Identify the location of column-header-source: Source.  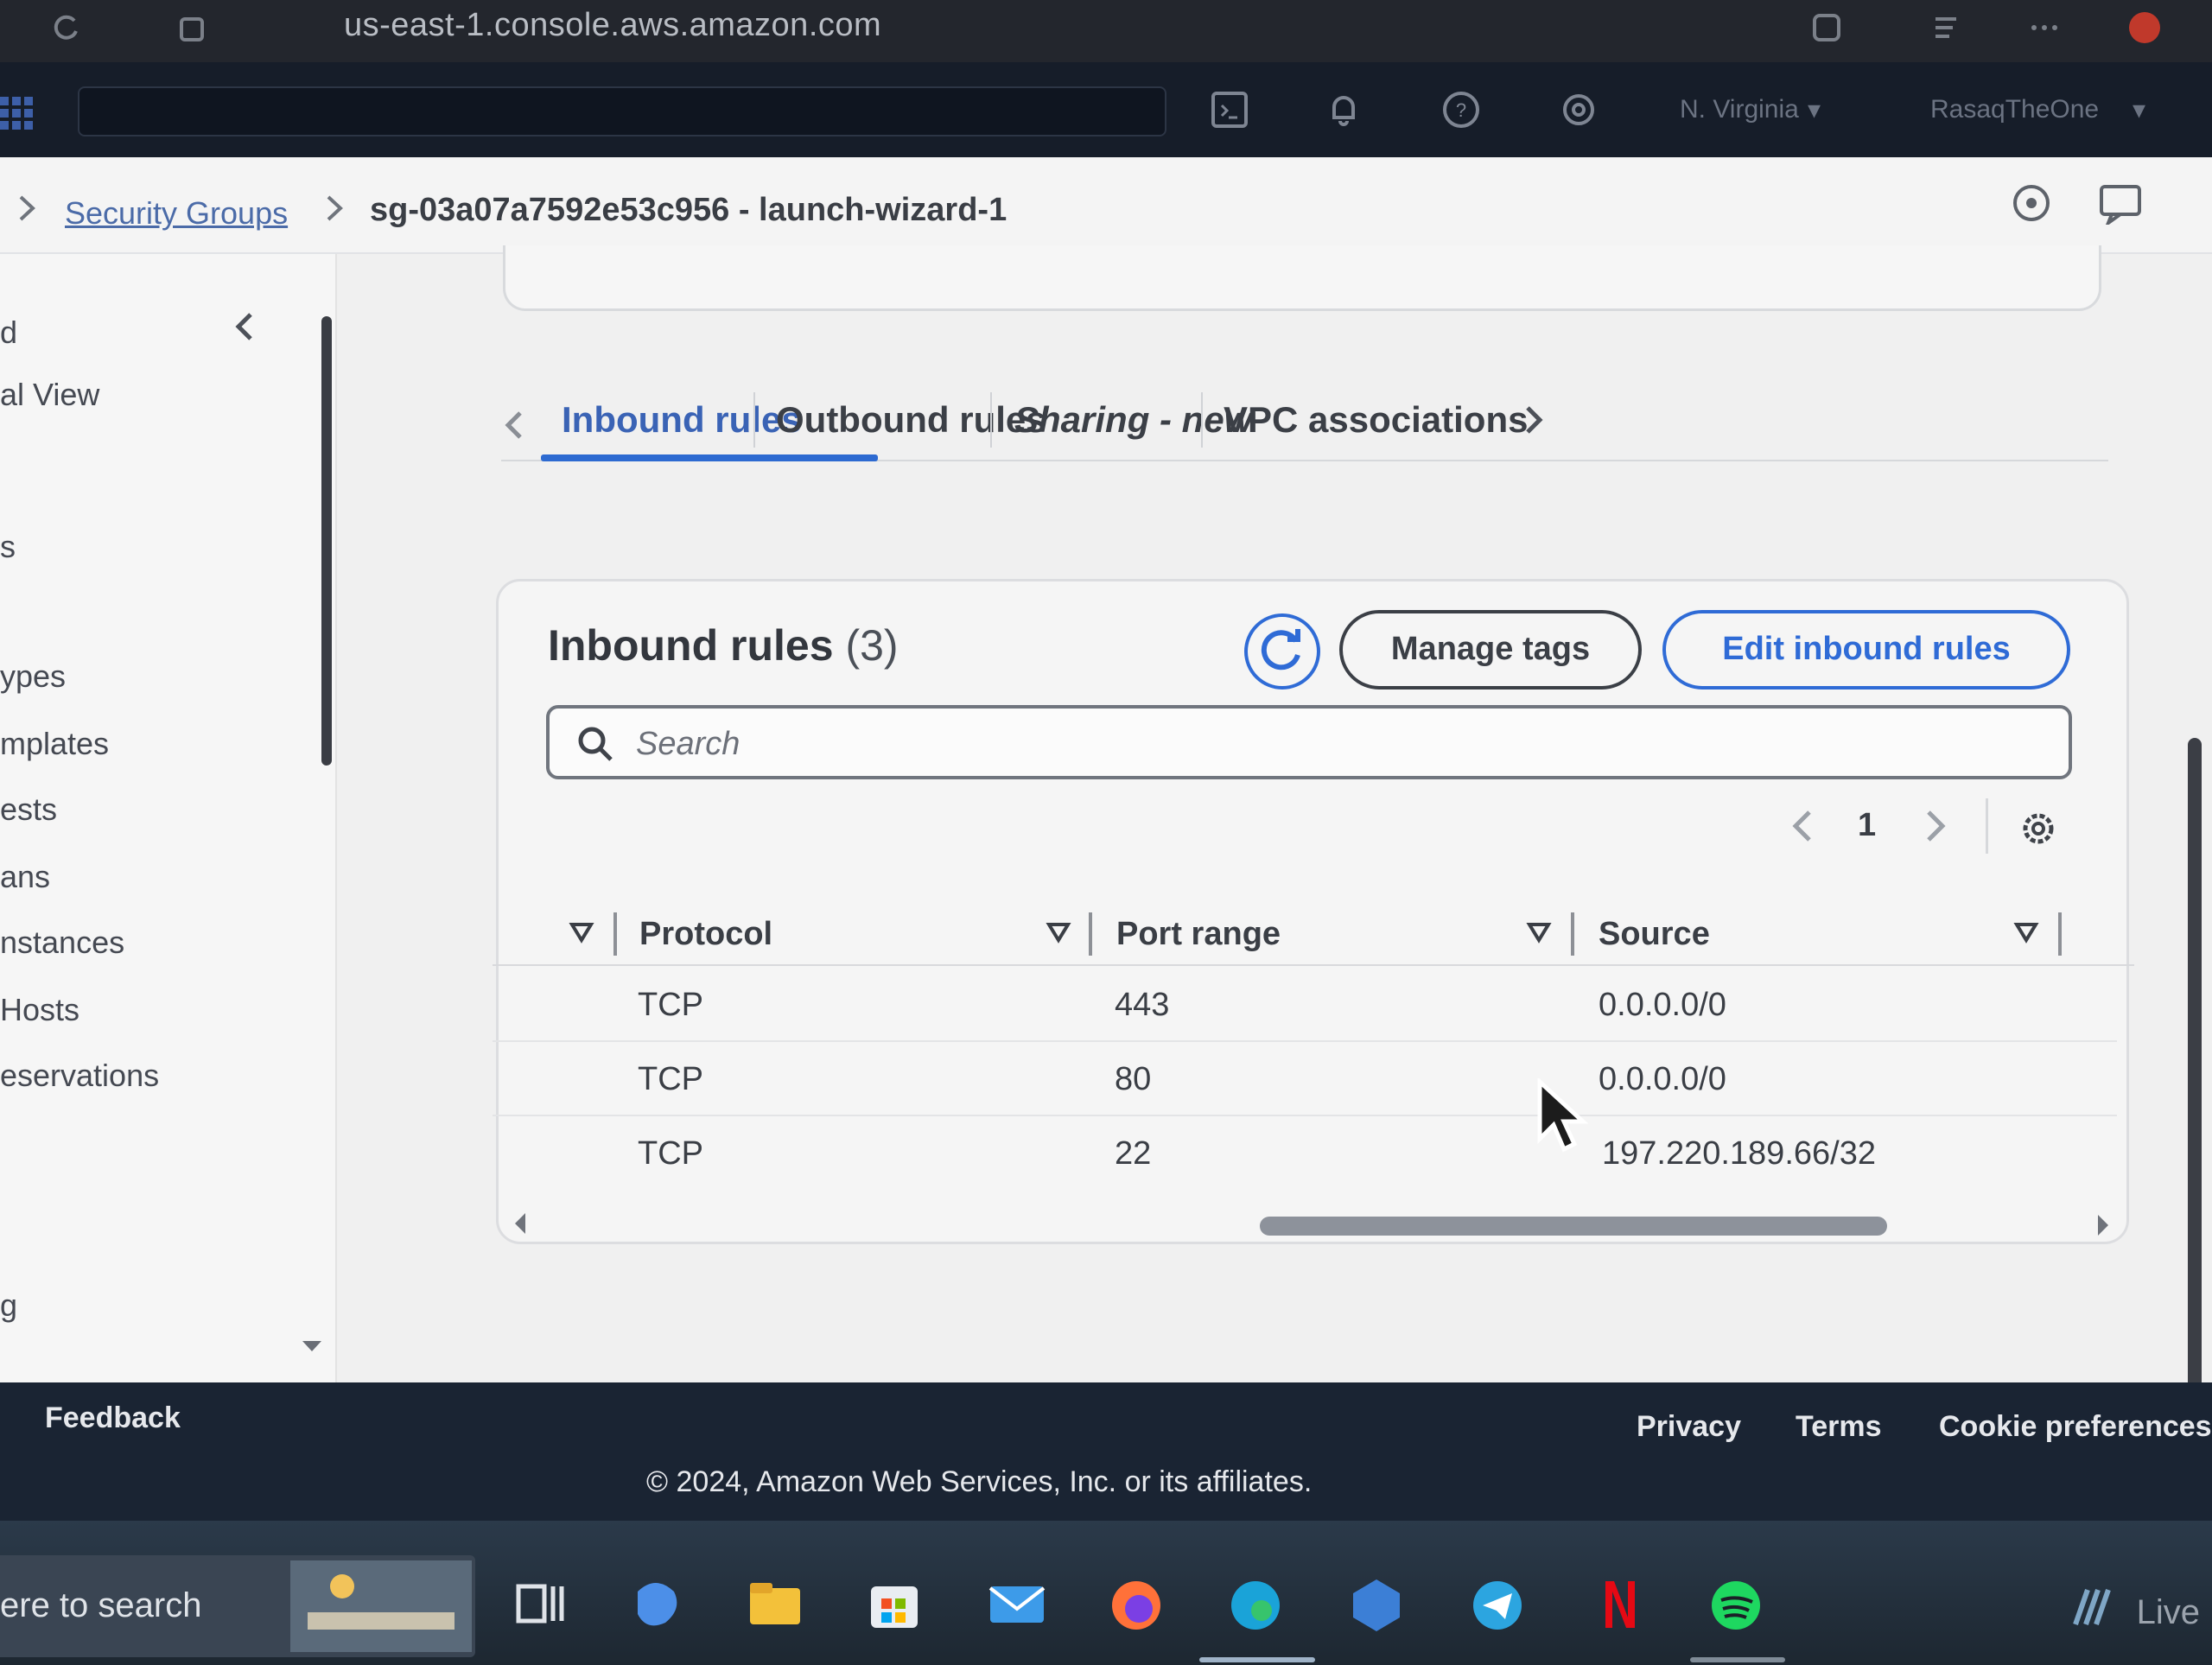
(1654, 935).